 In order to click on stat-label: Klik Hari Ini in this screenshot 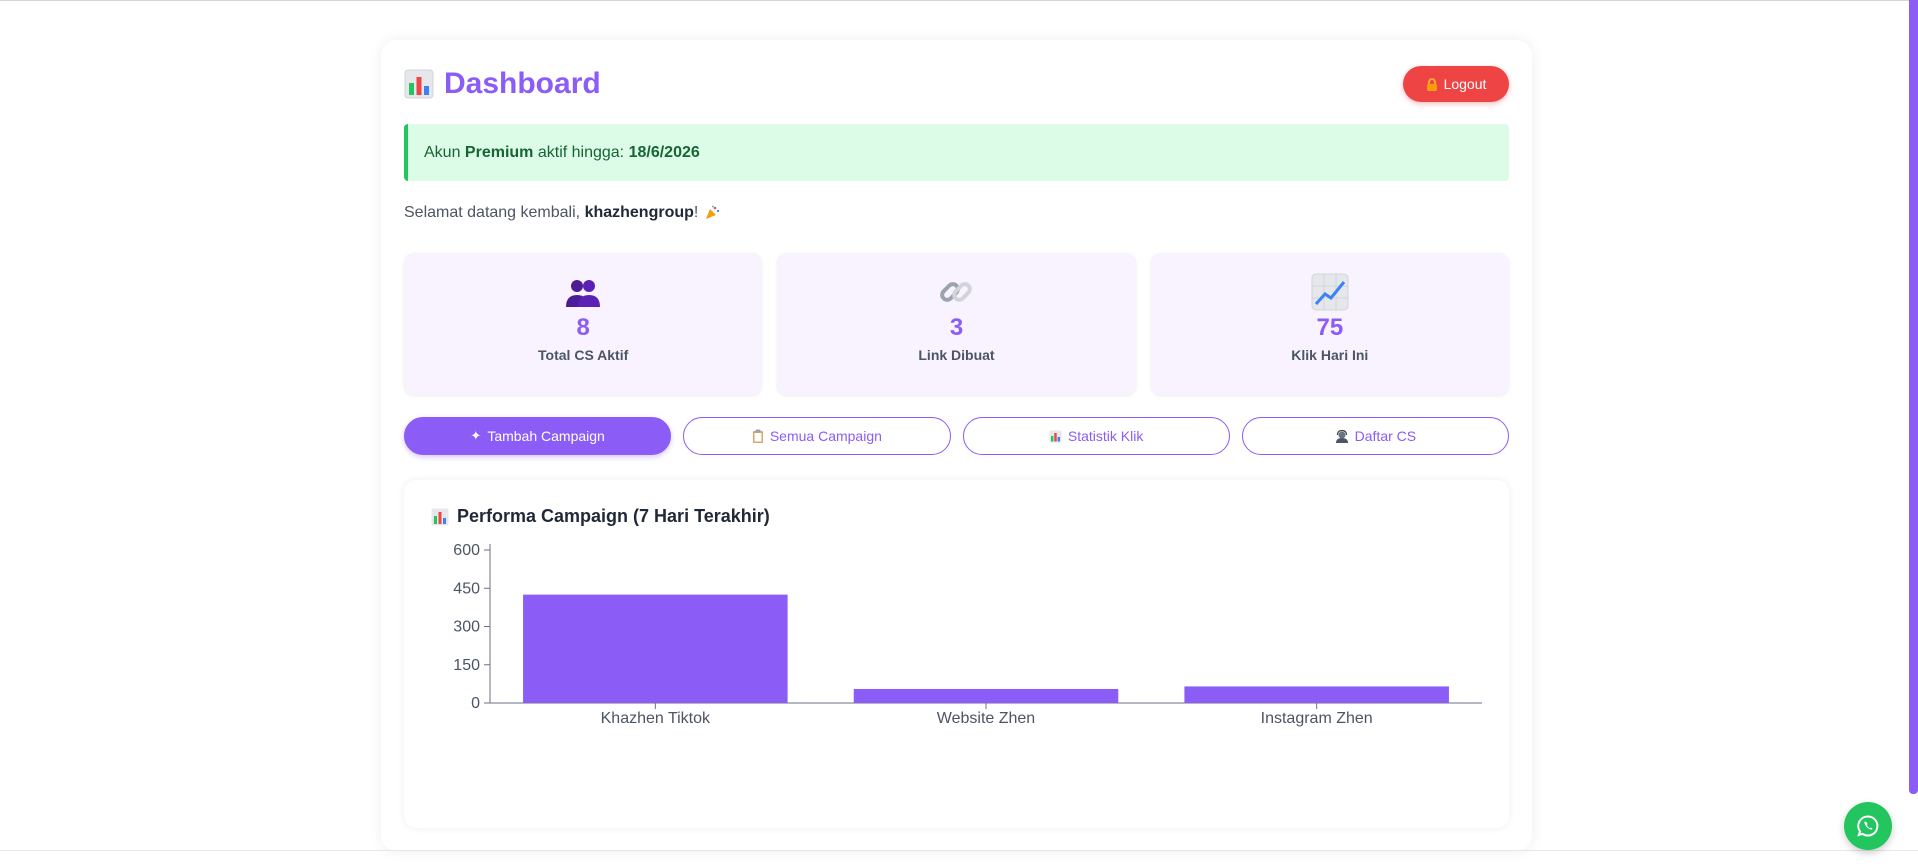, I will do `click(1330, 355)`.